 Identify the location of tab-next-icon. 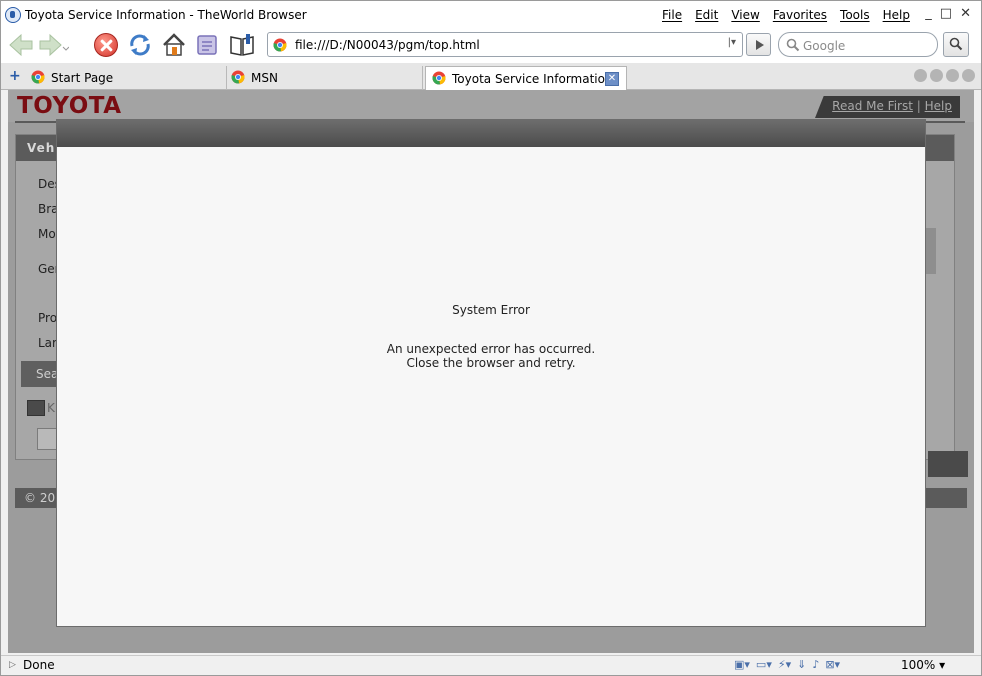
(952, 75).